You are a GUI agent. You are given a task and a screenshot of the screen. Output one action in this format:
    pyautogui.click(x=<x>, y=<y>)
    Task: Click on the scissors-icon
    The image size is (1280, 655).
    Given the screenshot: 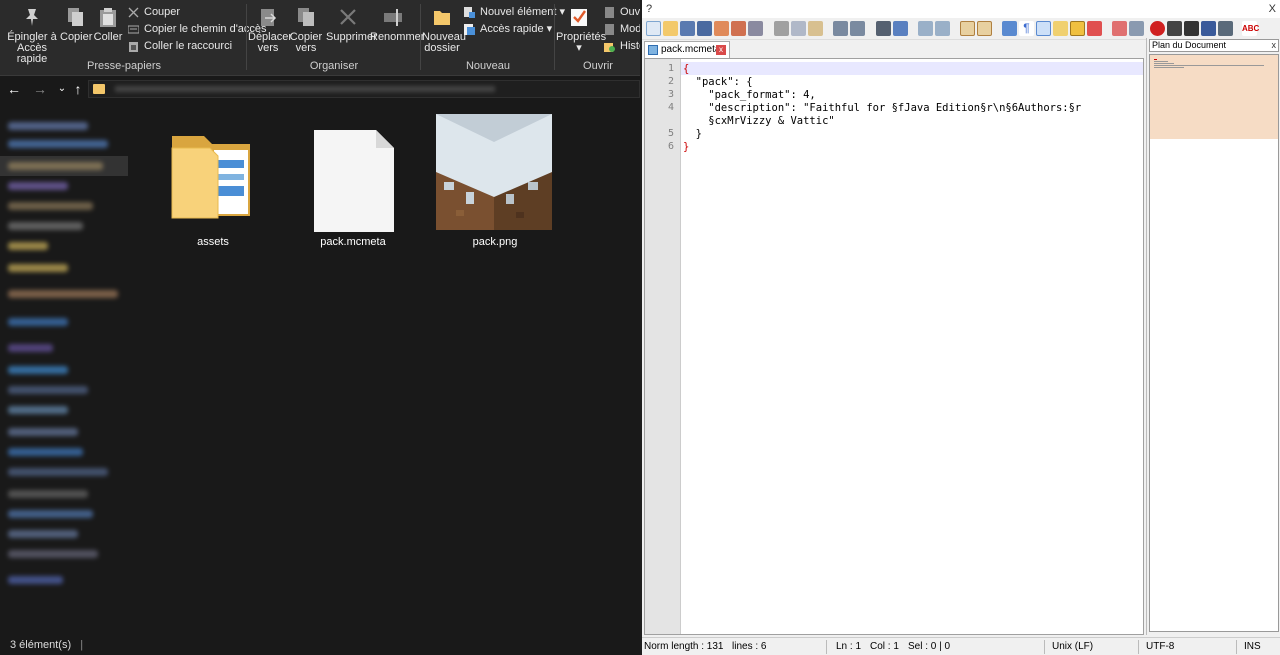 What is the action you would take?
    pyautogui.click(x=133, y=12)
    